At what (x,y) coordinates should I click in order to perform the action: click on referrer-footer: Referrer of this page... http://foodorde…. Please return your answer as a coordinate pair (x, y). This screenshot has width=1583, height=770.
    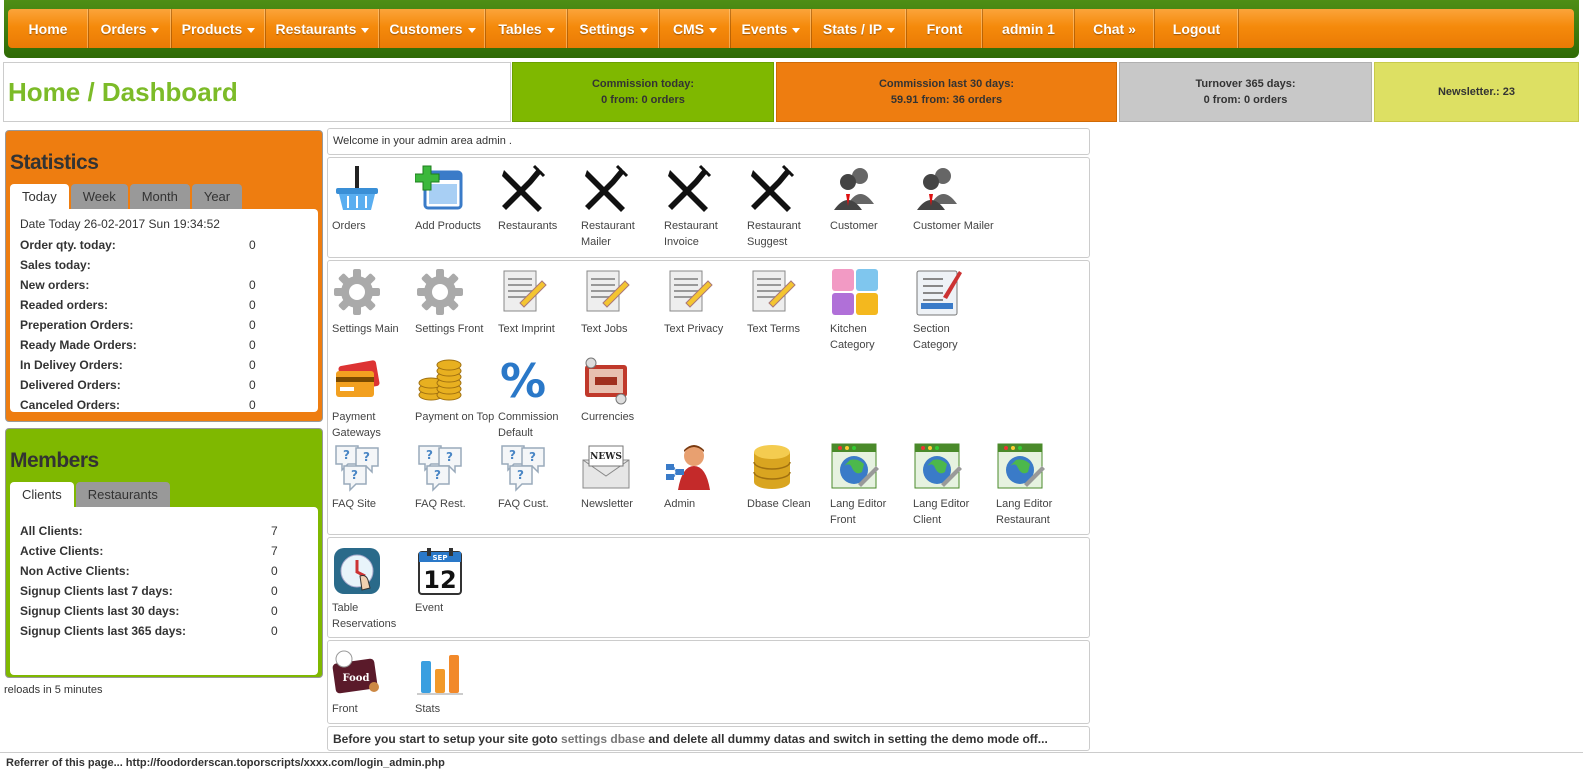
    Looking at the image, I should click on (791, 761).